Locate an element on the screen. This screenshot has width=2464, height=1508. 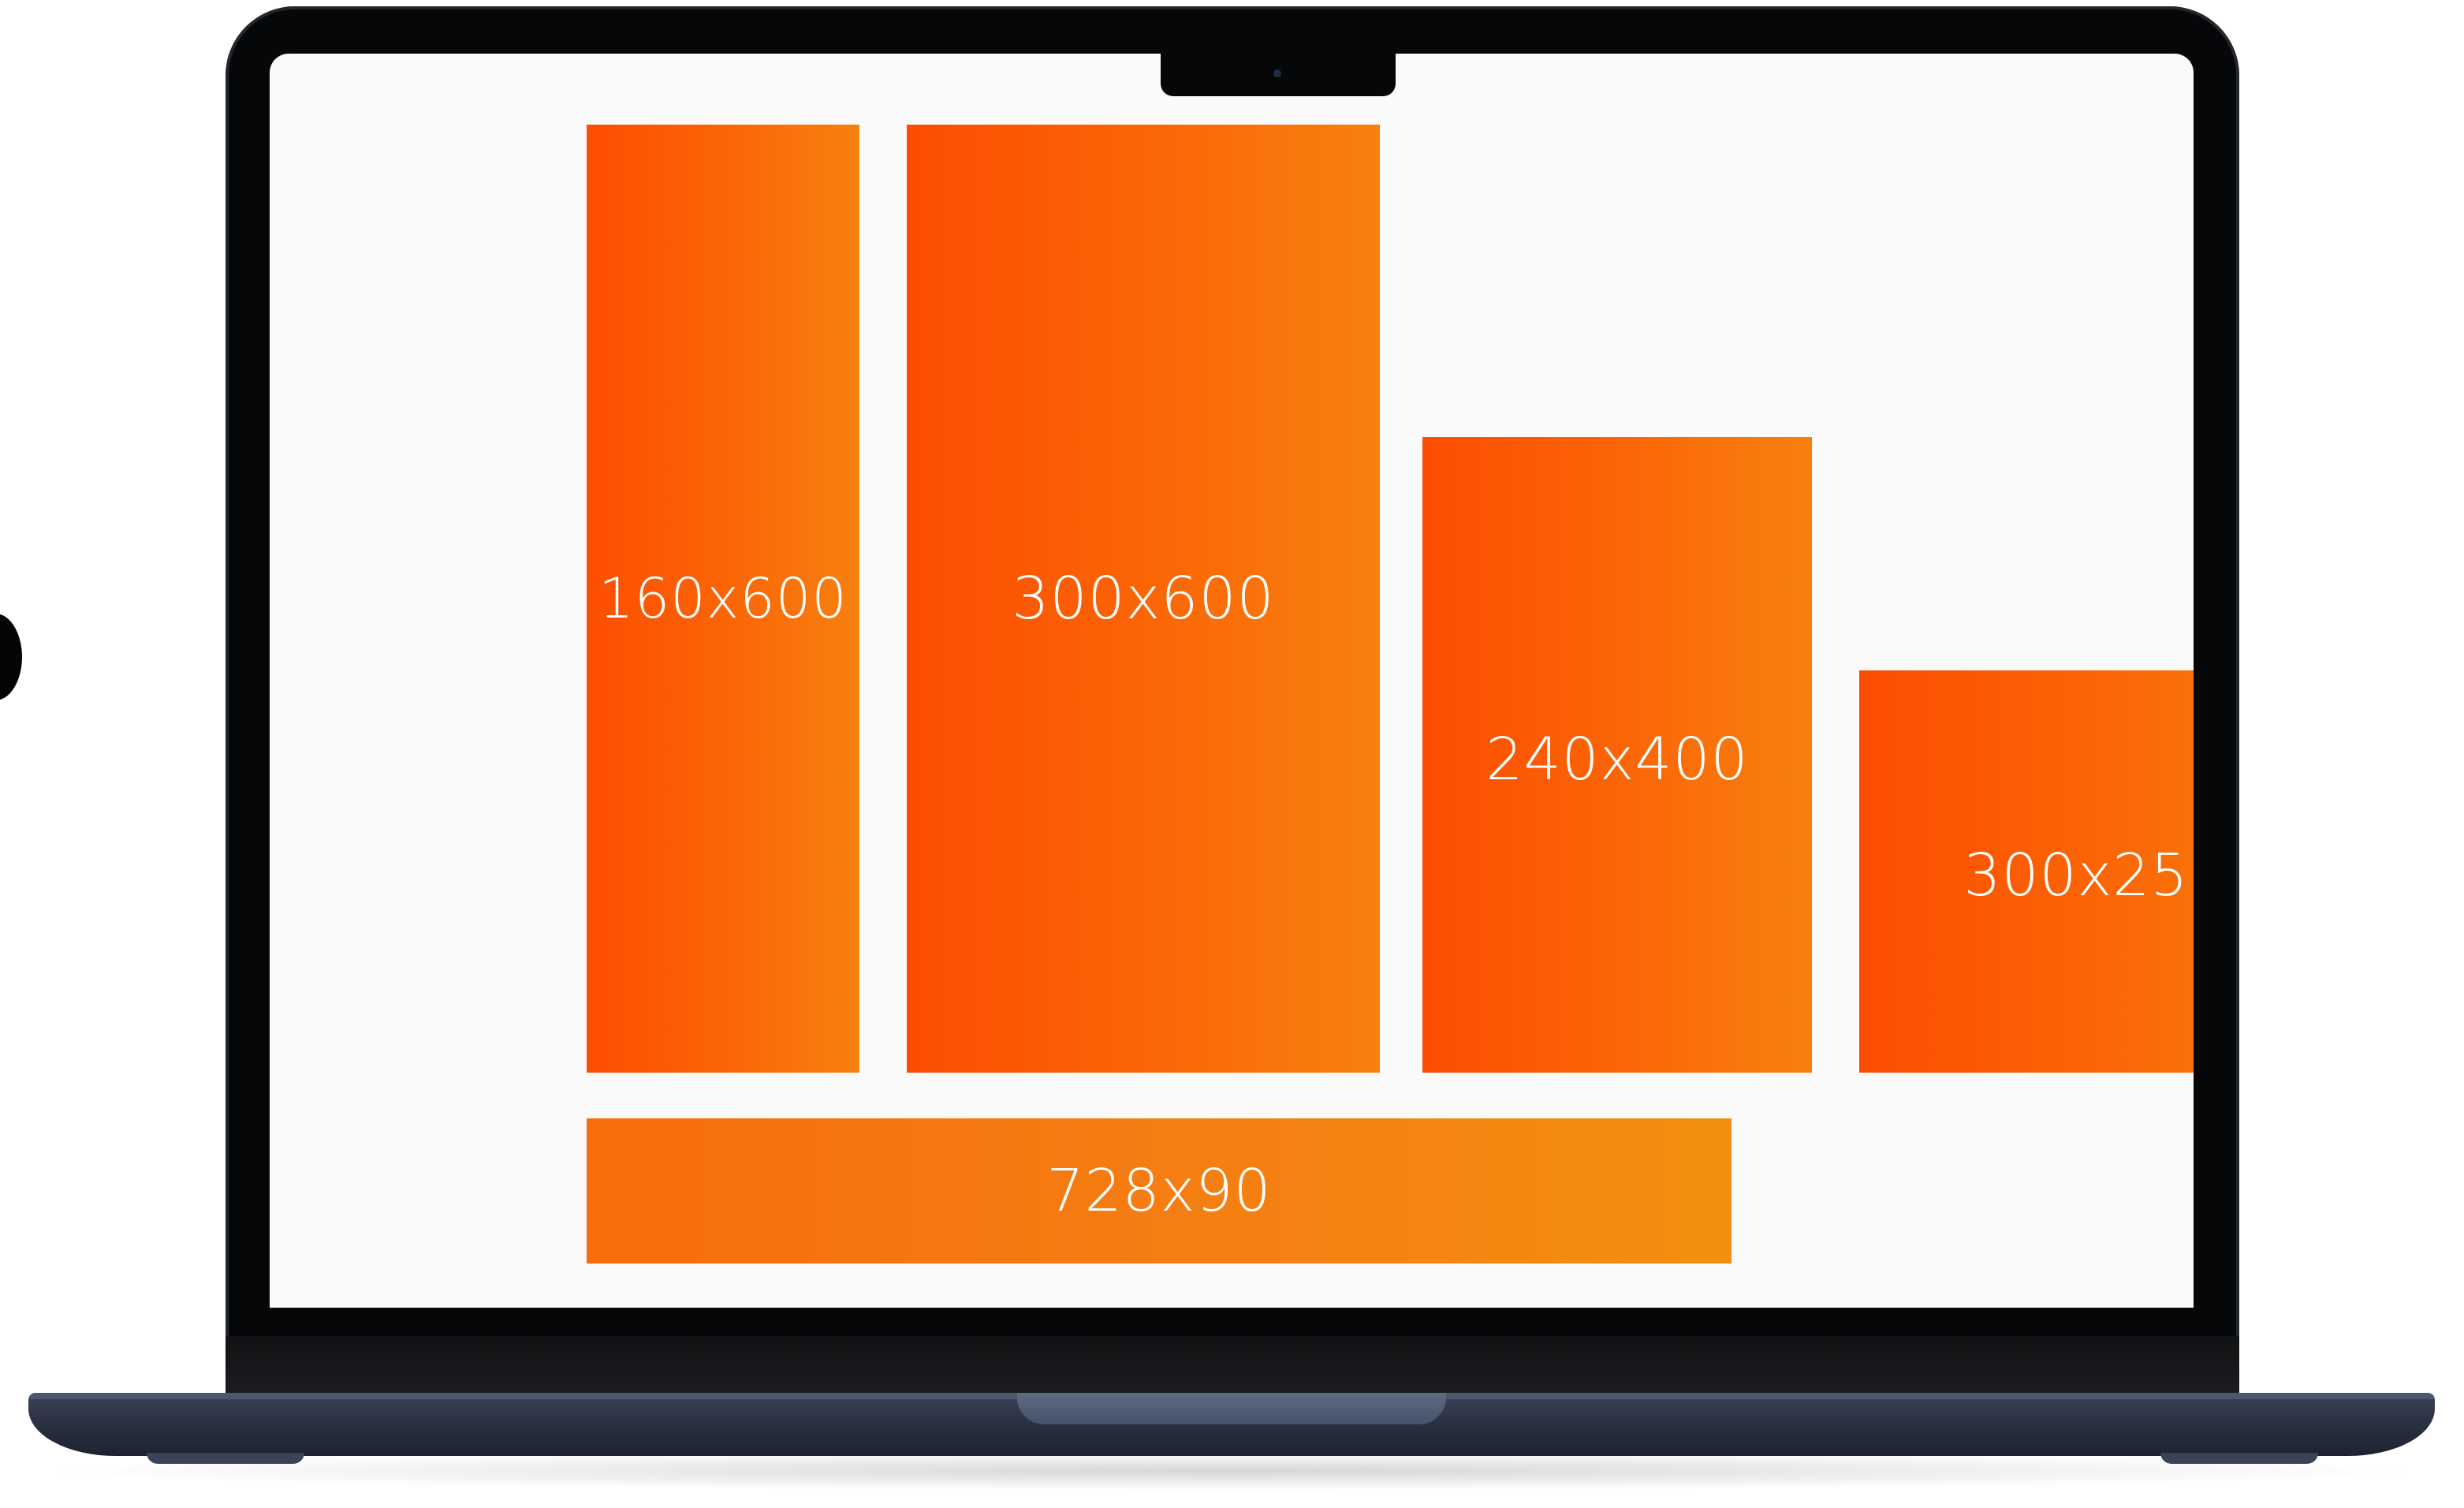
ad-size-label: 160x600 is located at coordinates (723, 599).